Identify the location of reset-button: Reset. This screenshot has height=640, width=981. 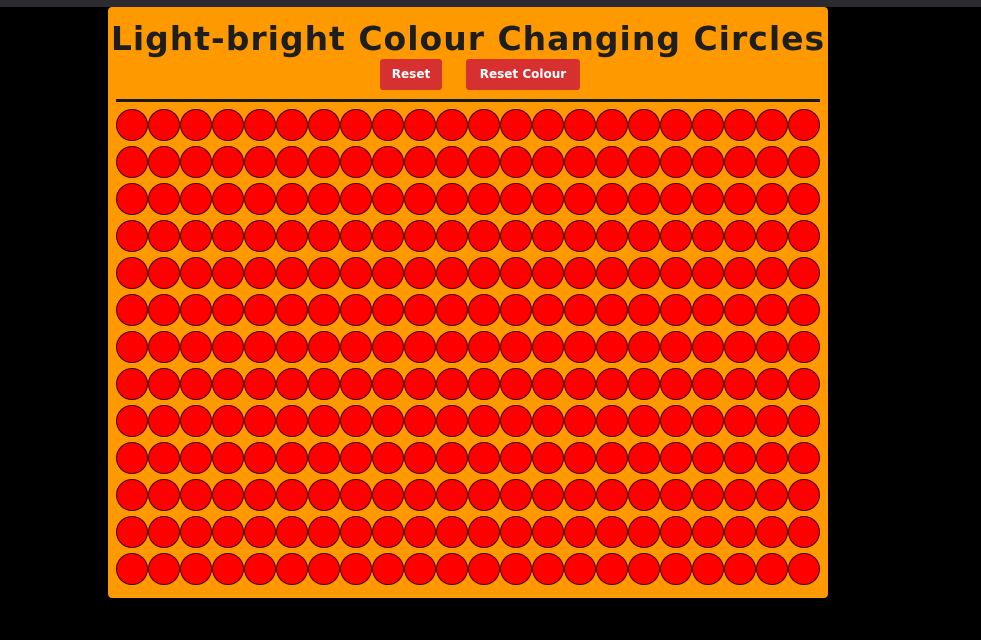
(411, 74).